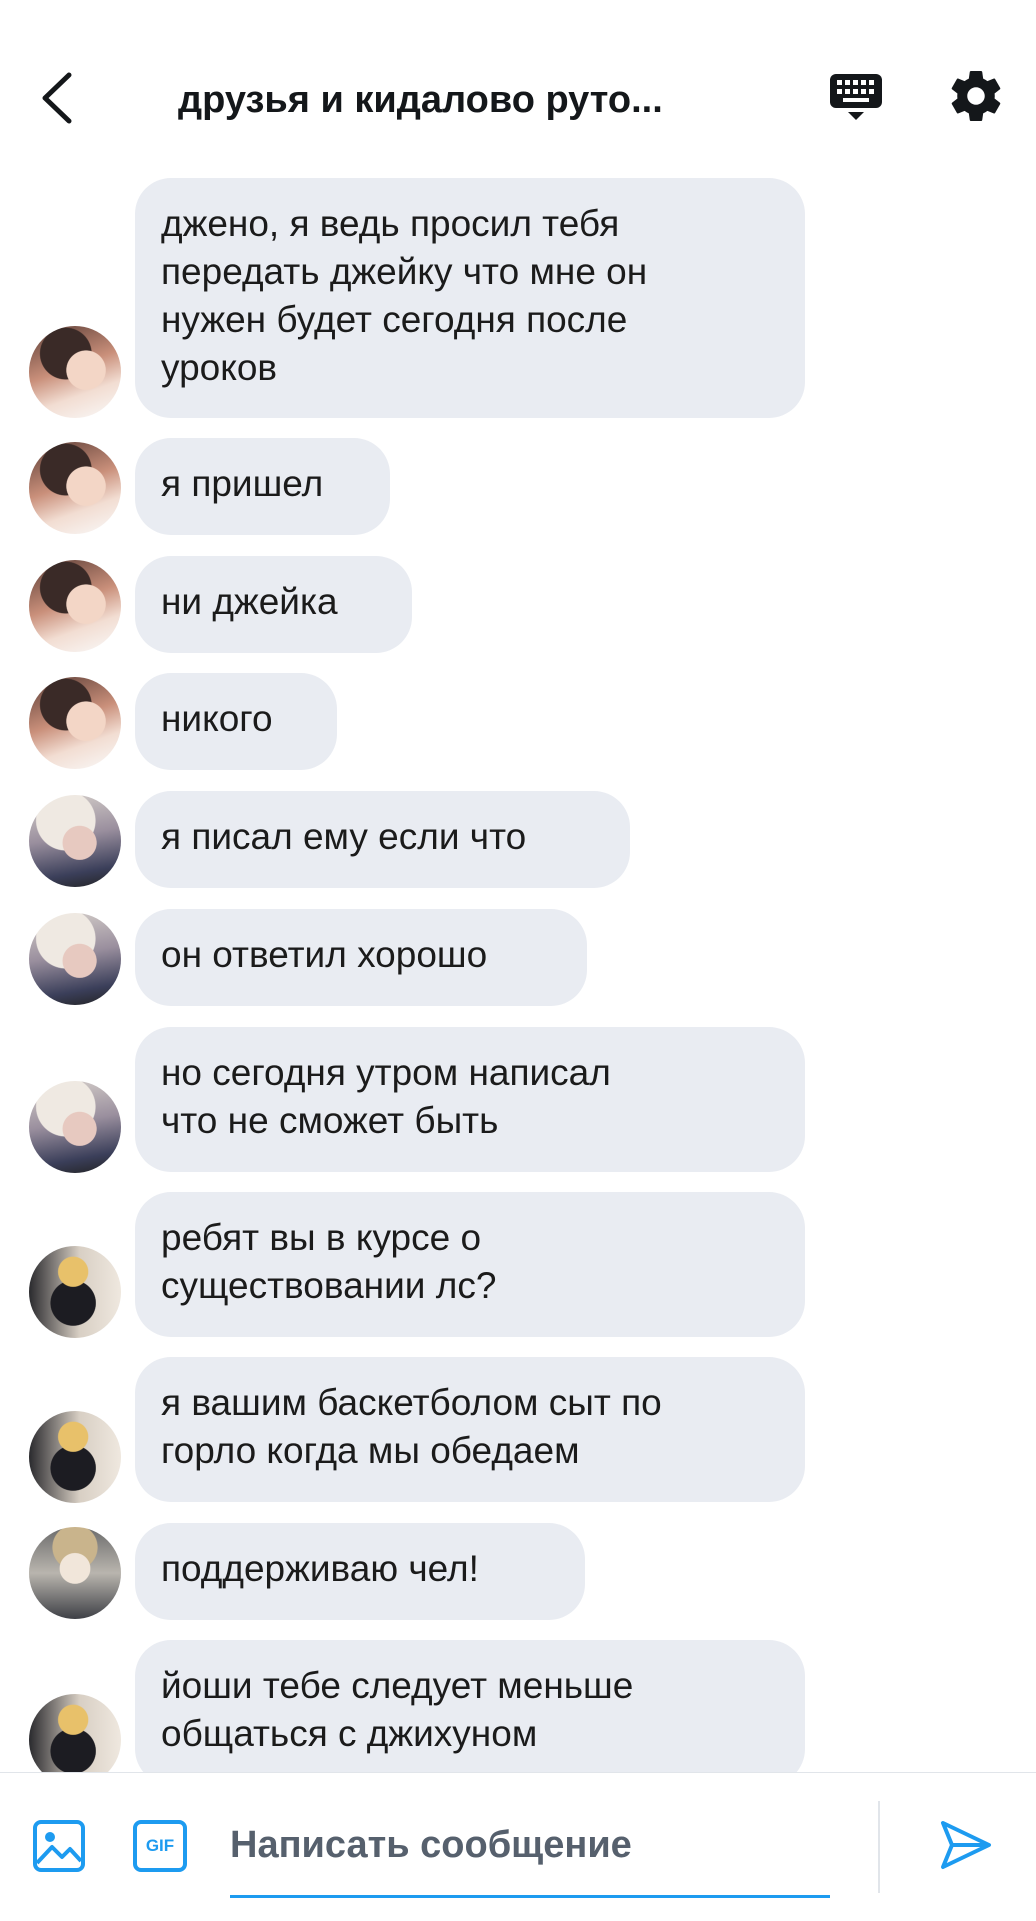 Image resolution: width=1036 pixels, height=1921 pixels. I want to click on image-button, so click(59, 1846).